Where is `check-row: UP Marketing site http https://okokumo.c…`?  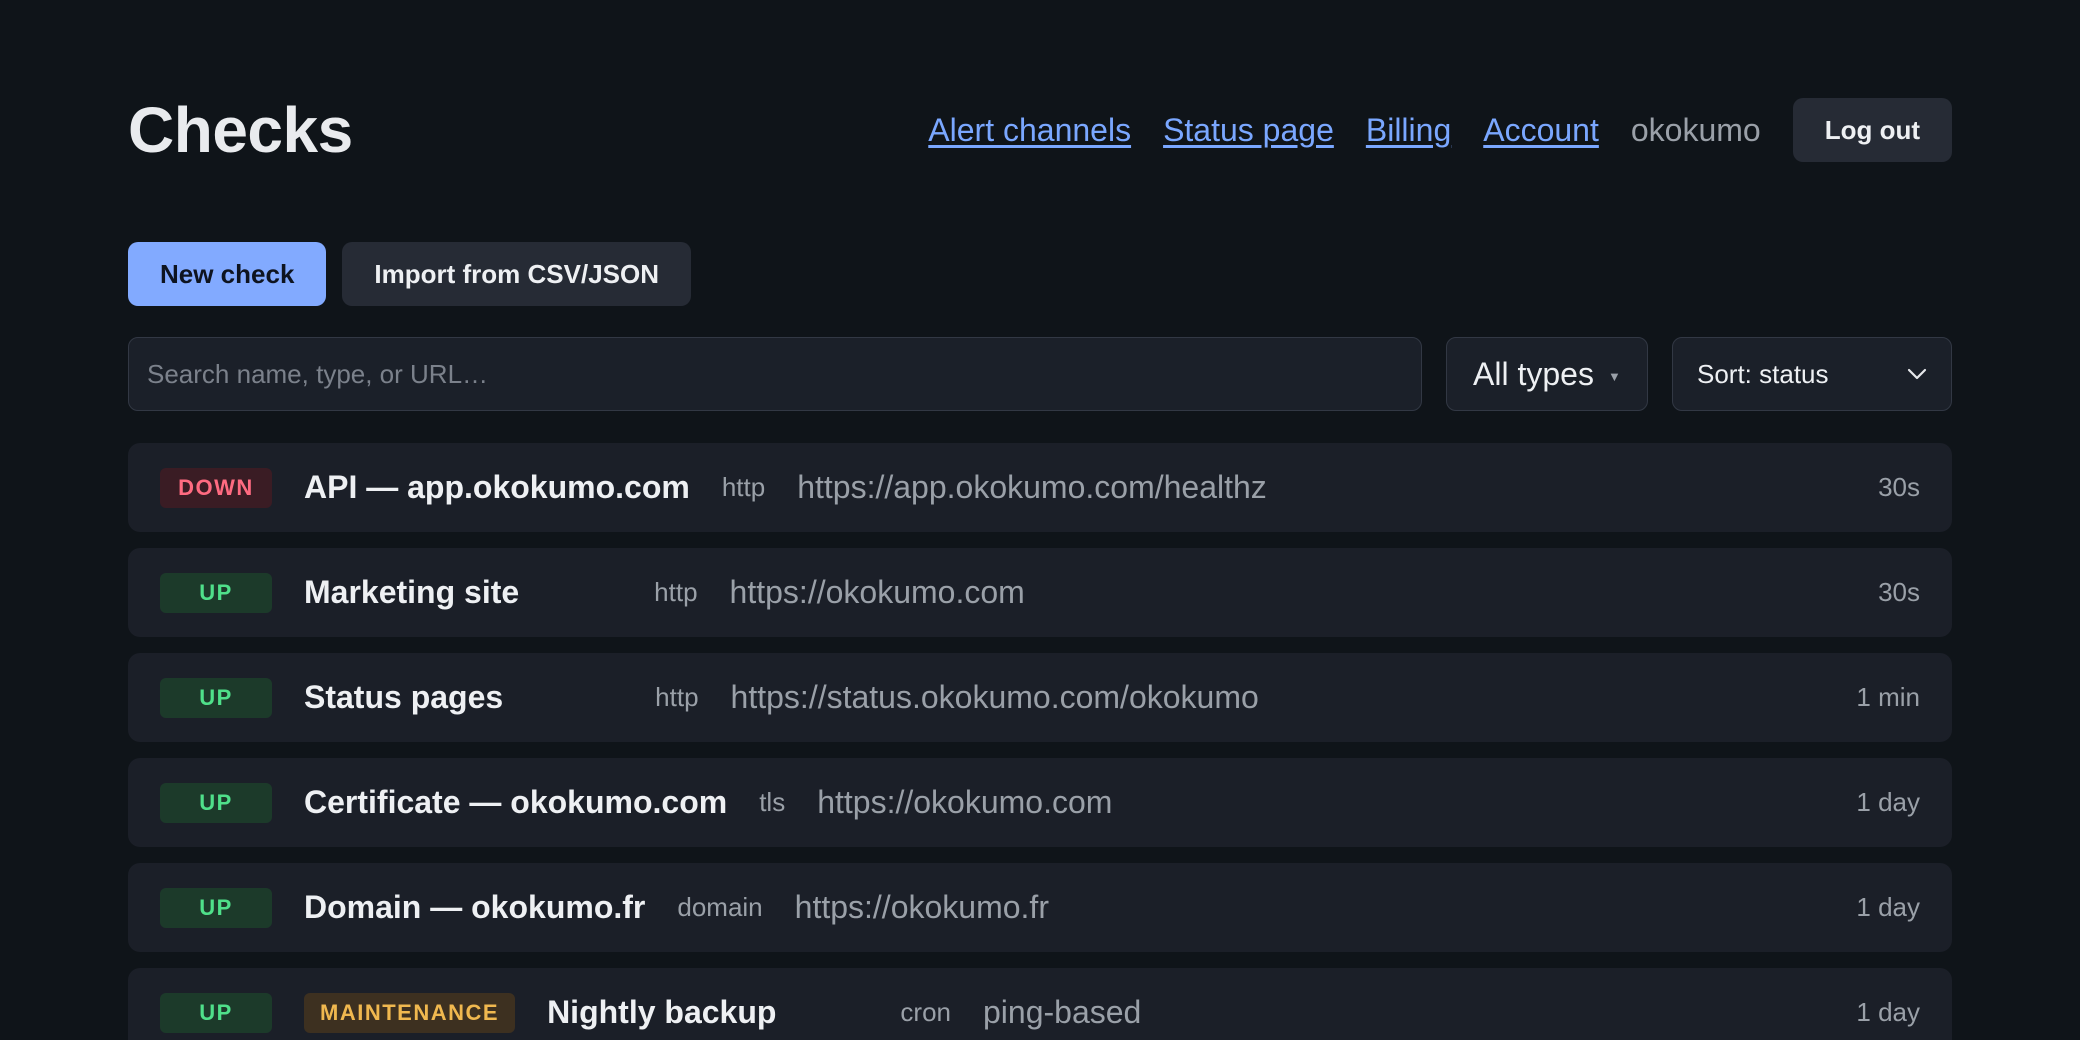 check-row: UP Marketing site http https://okokumo.c… is located at coordinates (1040, 592).